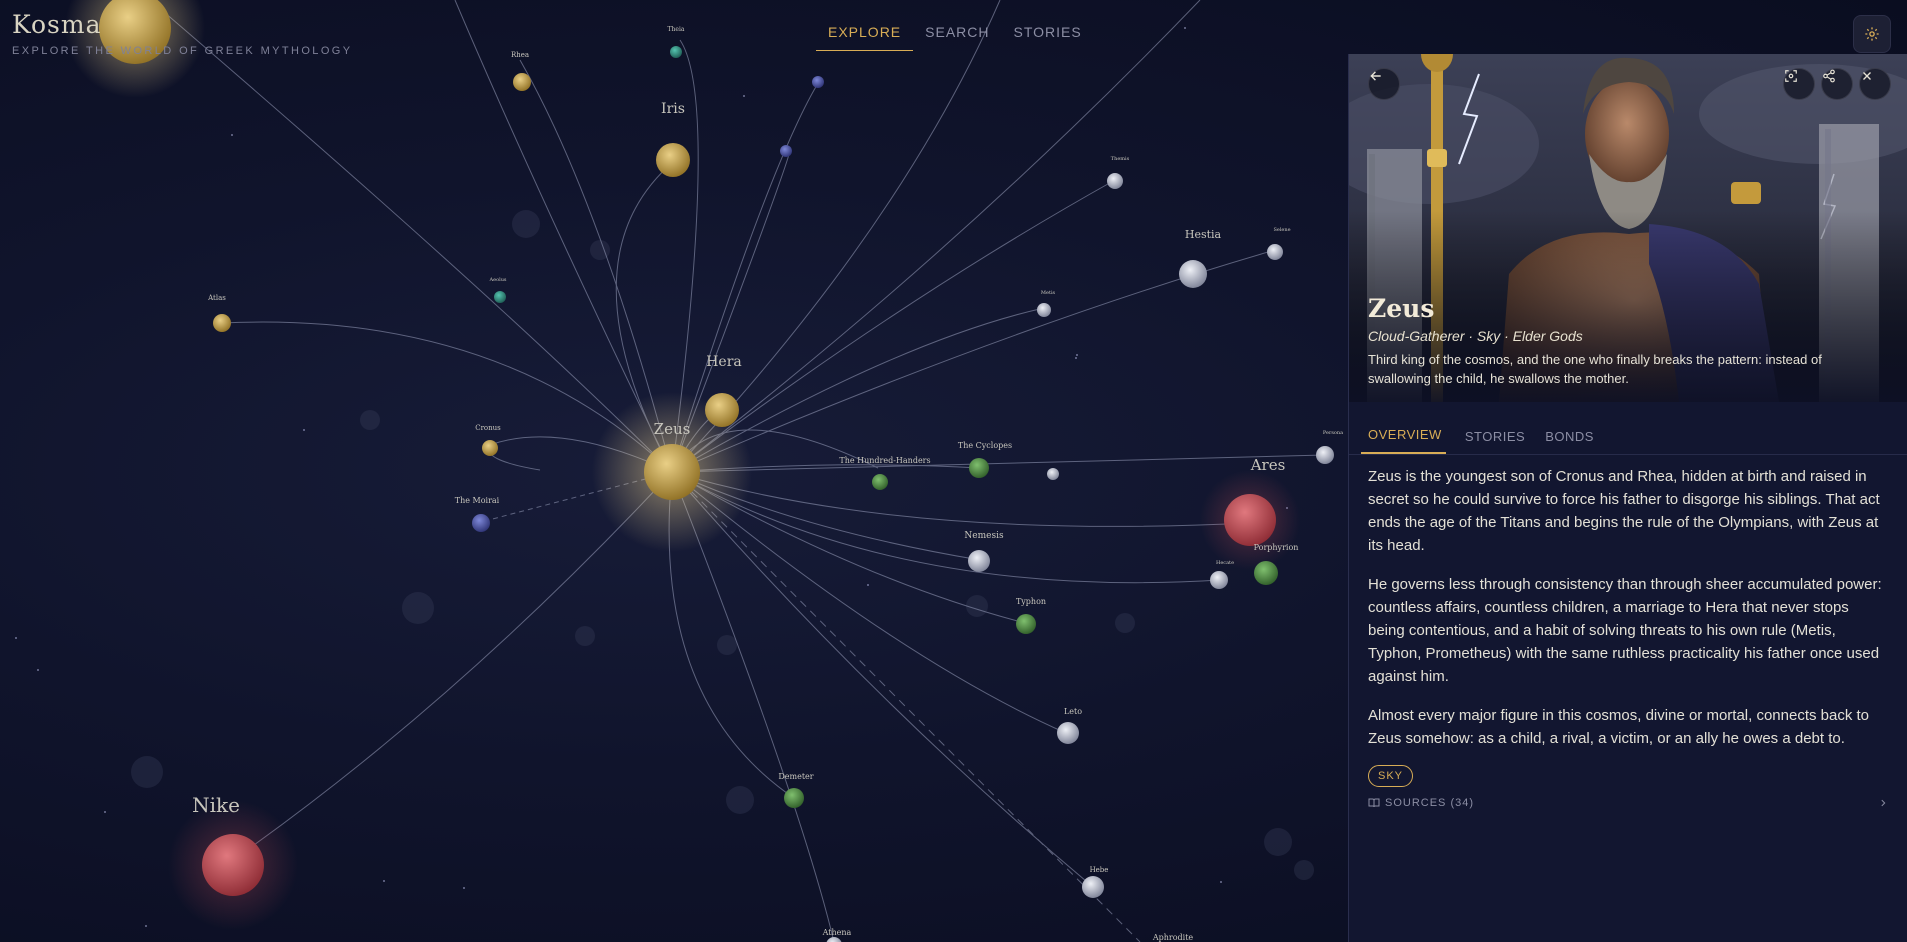 This screenshot has height=942, width=1907. Describe the element at coordinates (216, 805) in the screenshot. I see `label-nike: Nike` at that location.